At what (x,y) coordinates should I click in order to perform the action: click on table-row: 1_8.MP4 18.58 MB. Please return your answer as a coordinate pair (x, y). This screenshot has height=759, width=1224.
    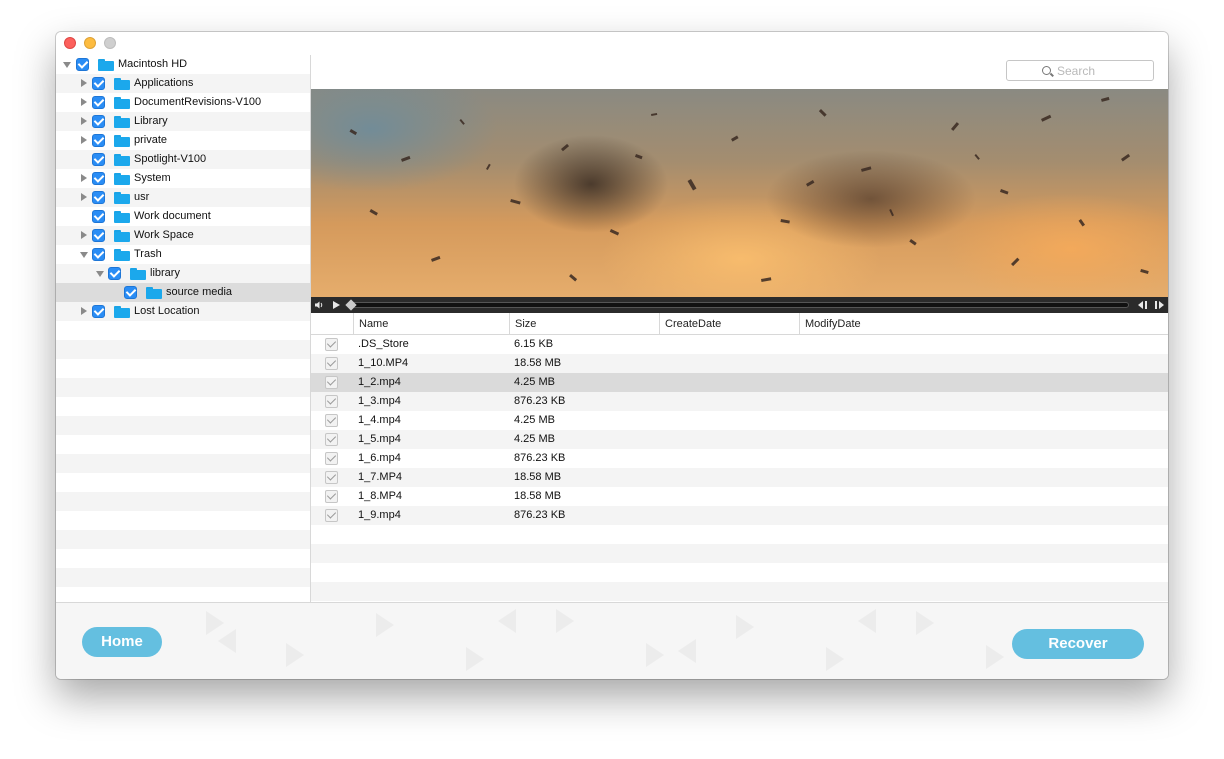
    Looking at the image, I should click on (739, 496).